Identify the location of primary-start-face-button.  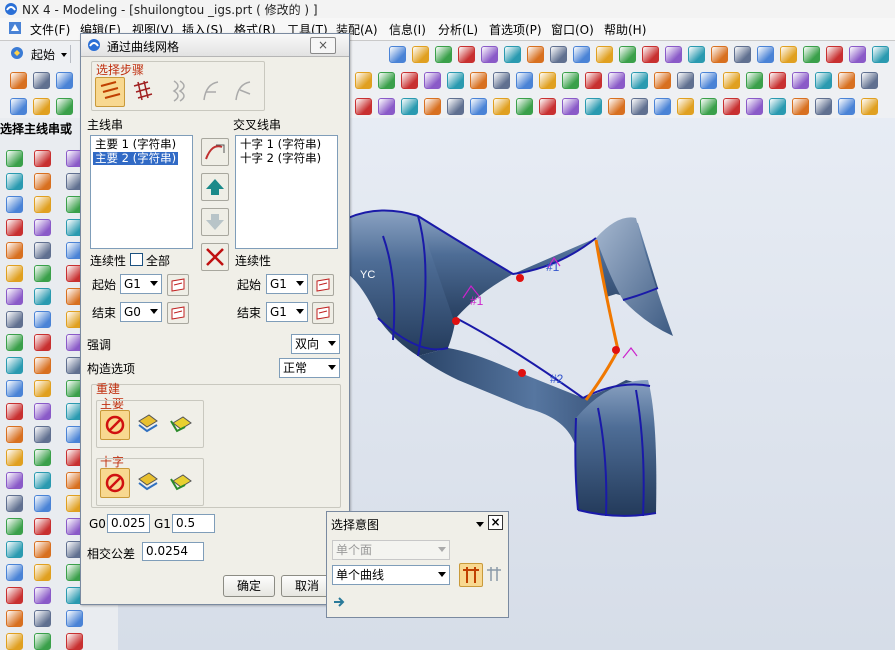
(178, 285).